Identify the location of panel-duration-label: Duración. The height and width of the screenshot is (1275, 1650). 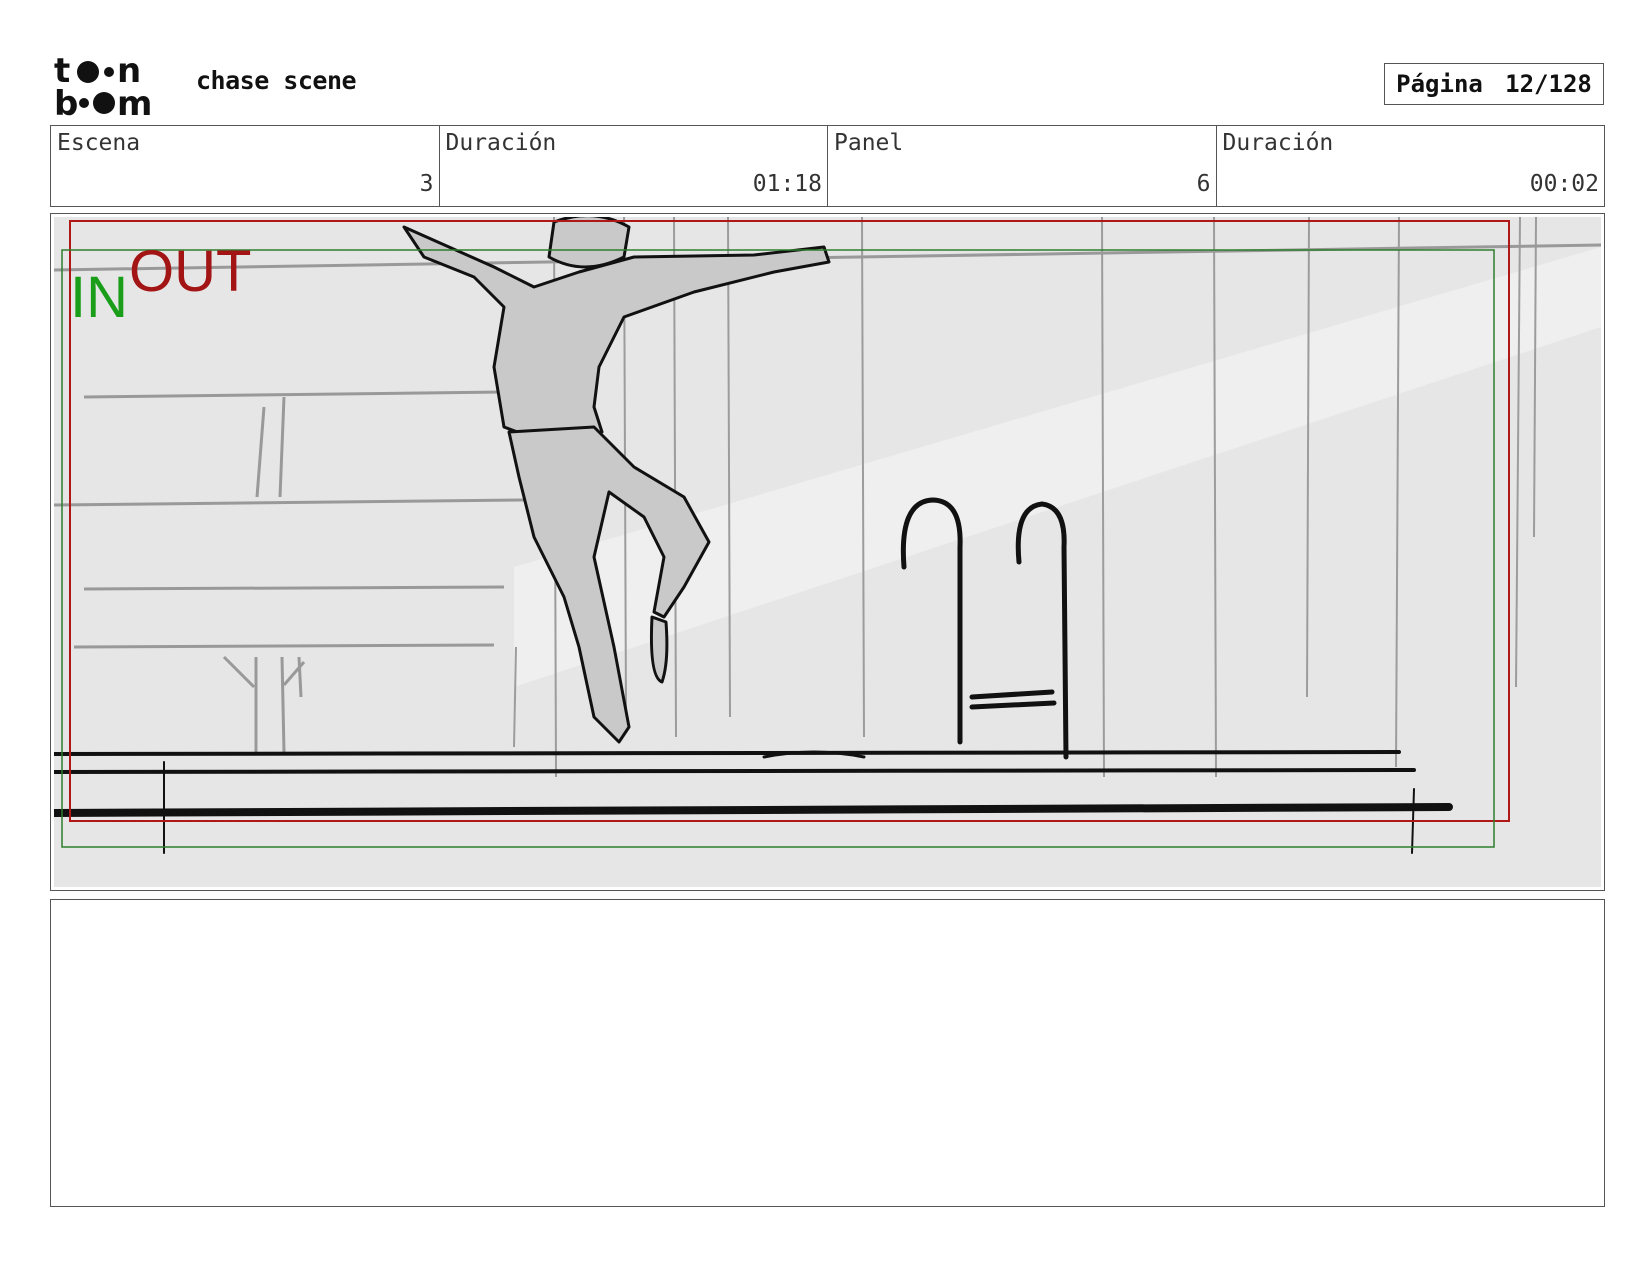
(1278, 143).